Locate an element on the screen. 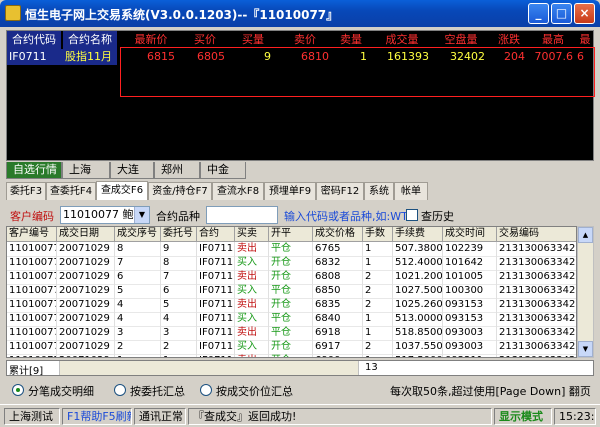 The width and height of the screenshot is (600, 427). quote-name: 股指11月 is located at coordinates (88, 56).